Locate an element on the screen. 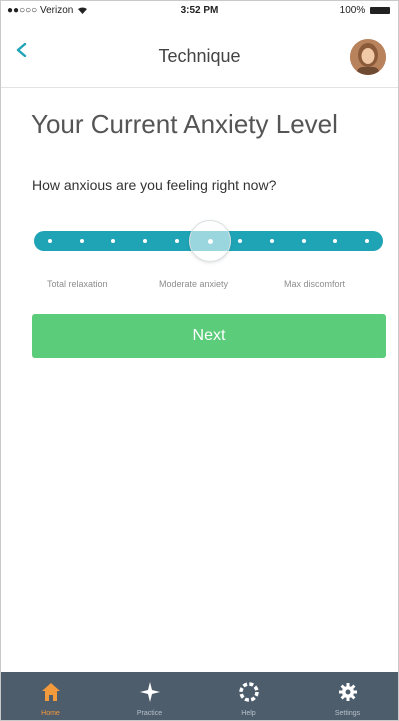 The image size is (399, 721). gear-icon is located at coordinates (348, 692).